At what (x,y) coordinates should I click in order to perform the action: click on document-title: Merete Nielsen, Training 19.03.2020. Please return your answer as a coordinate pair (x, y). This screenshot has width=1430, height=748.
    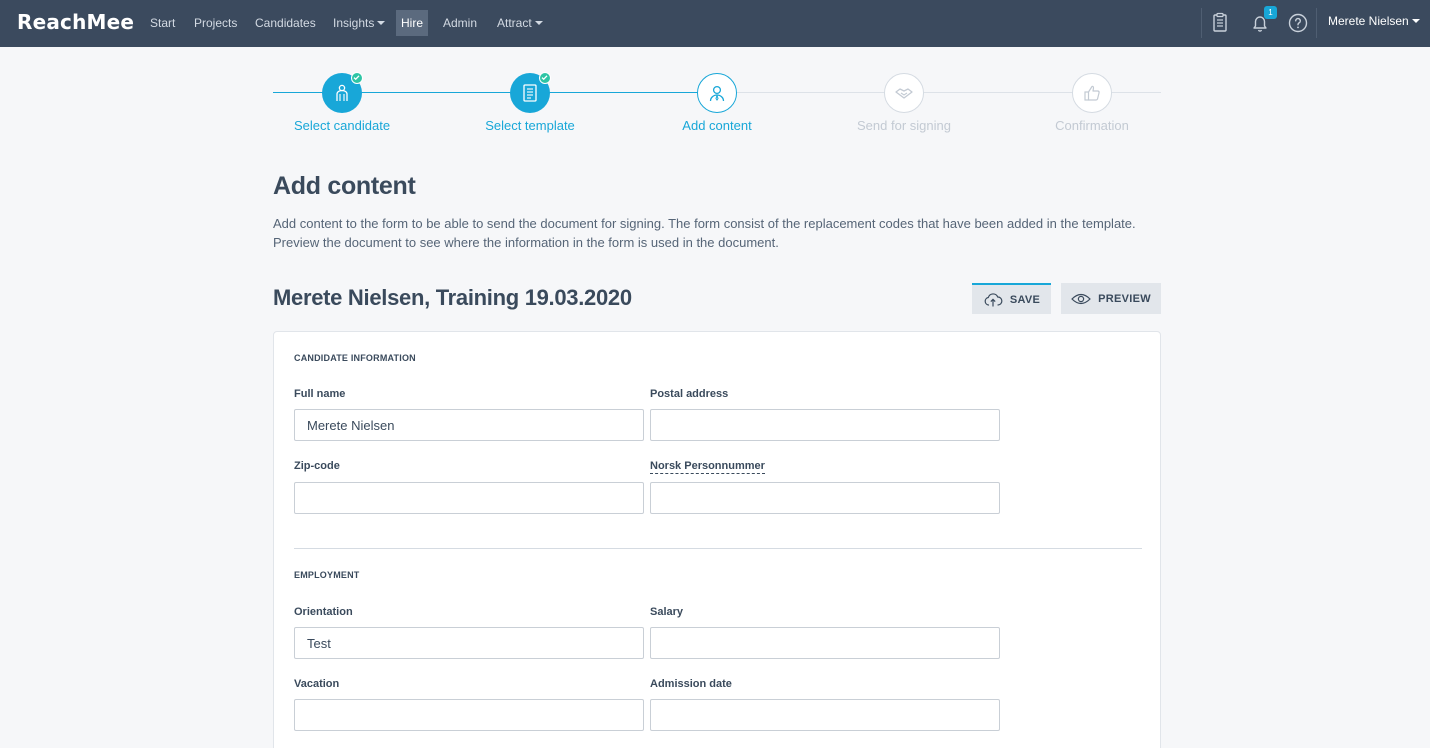
    Looking at the image, I should click on (452, 297).